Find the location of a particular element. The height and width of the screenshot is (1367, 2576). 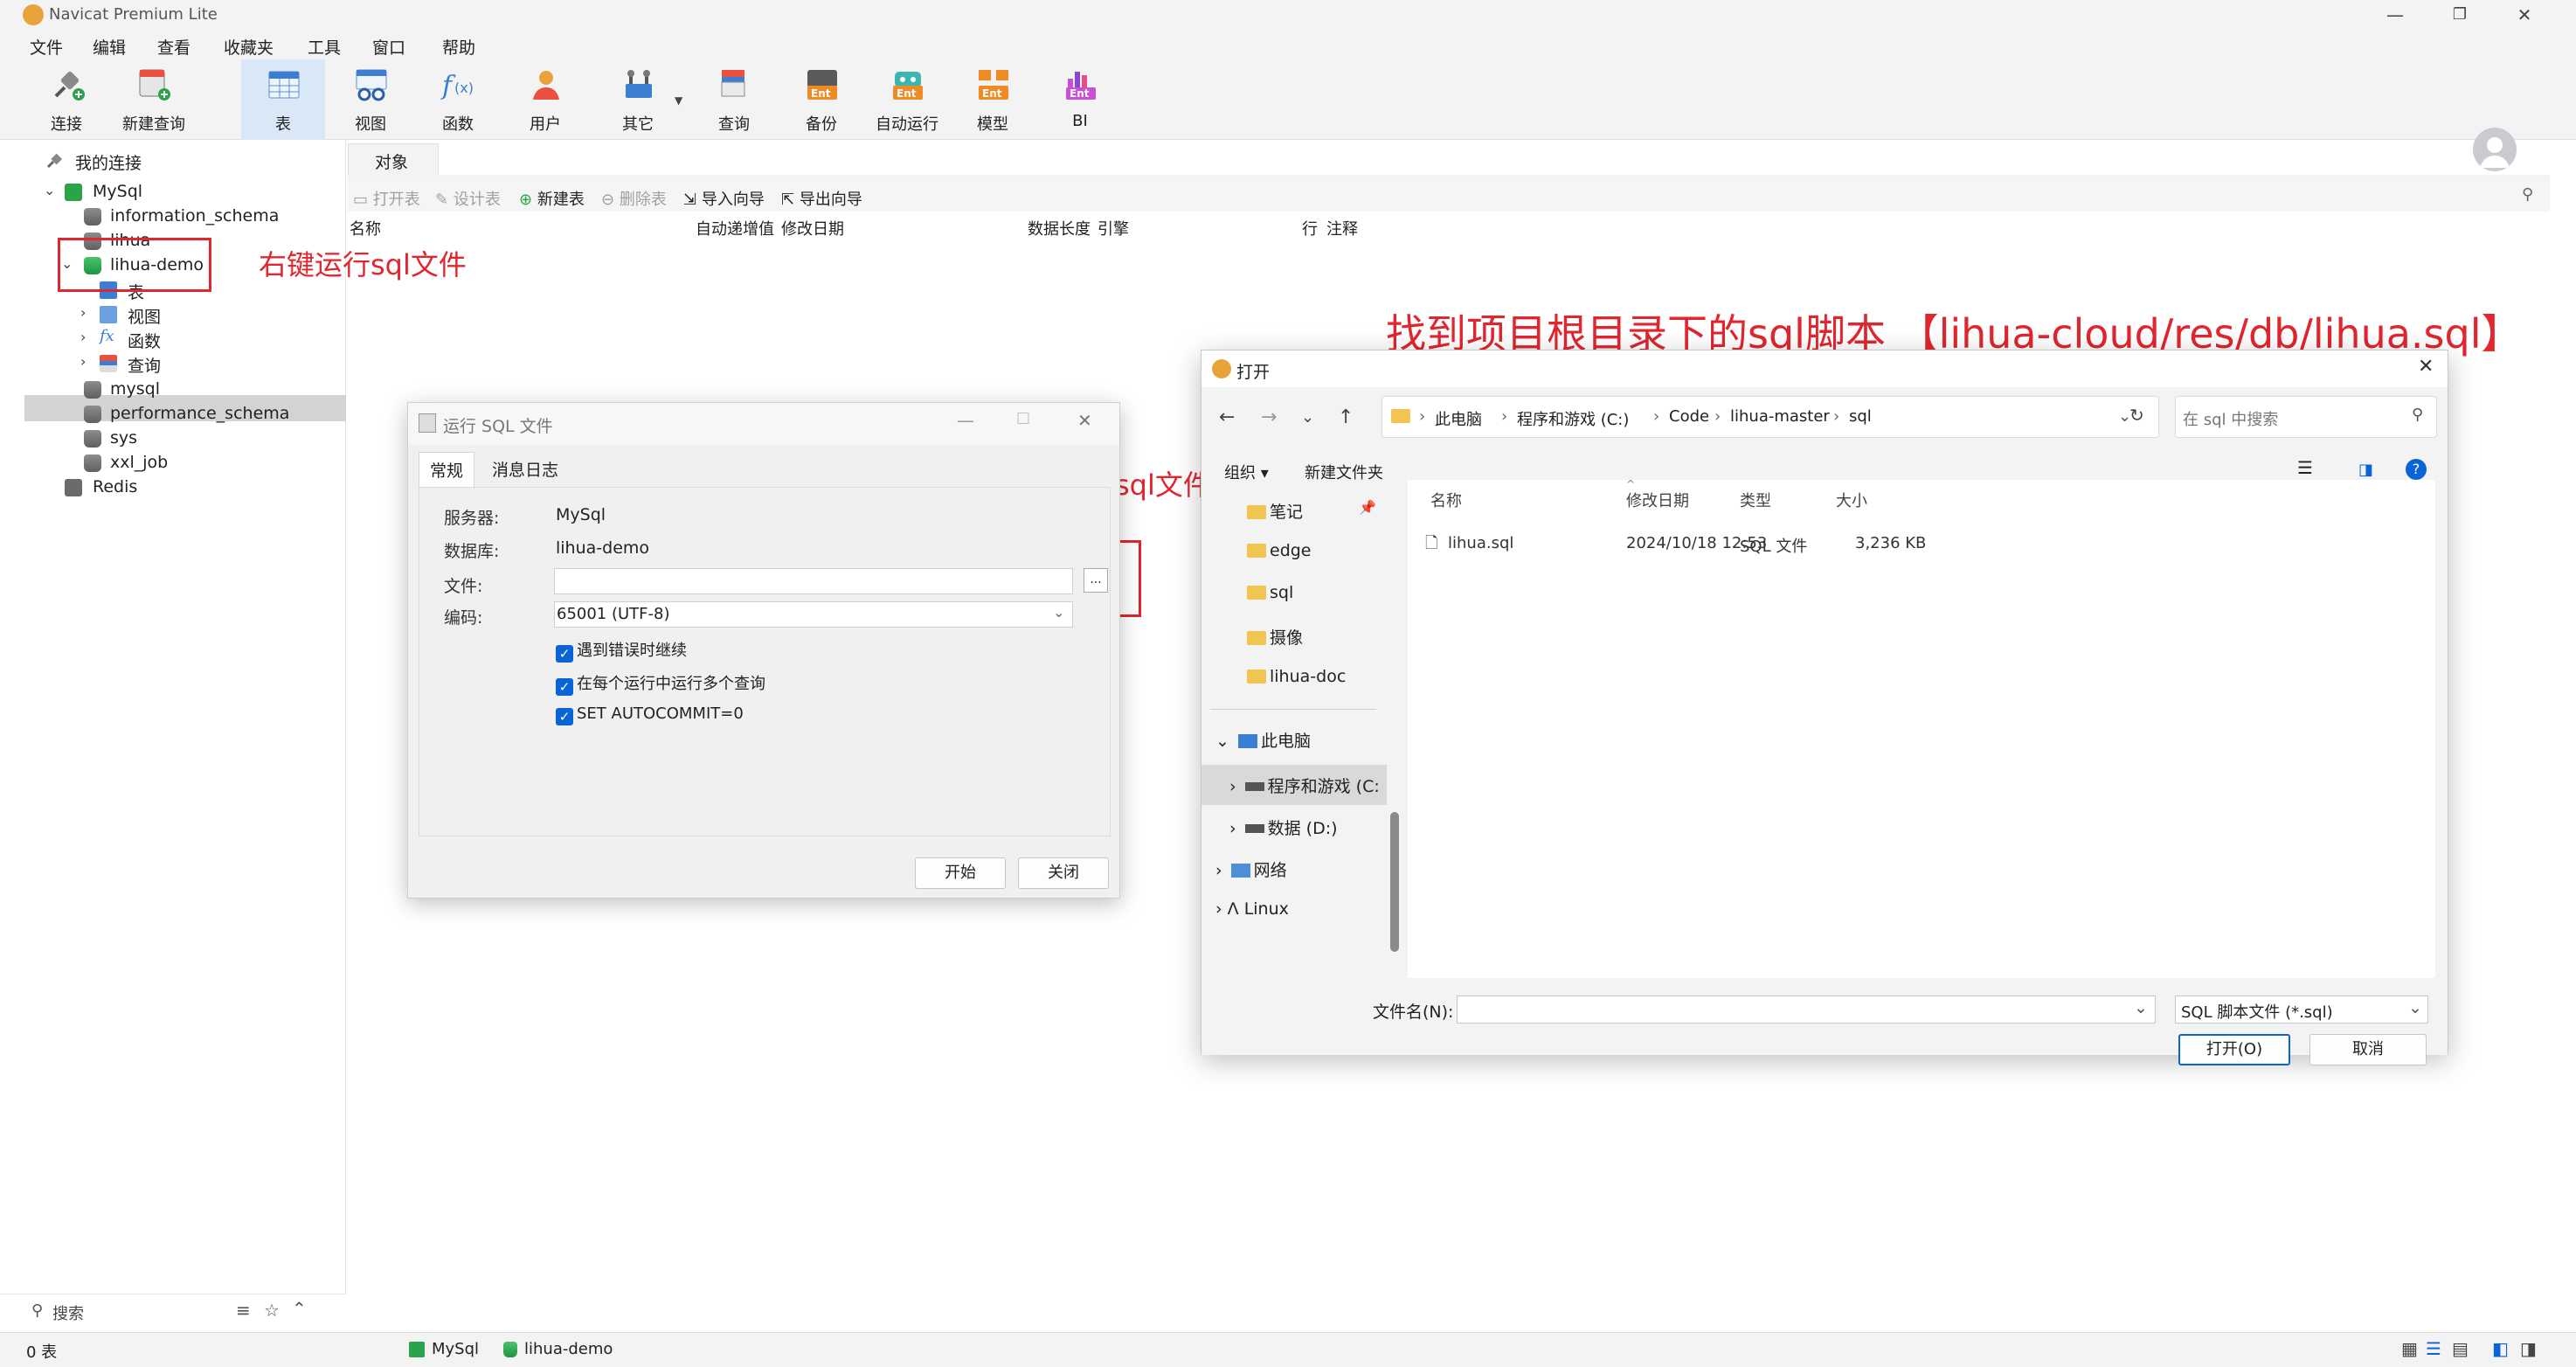

info-pane-toggle-icon: ◨ is located at coordinates (2528, 1348).